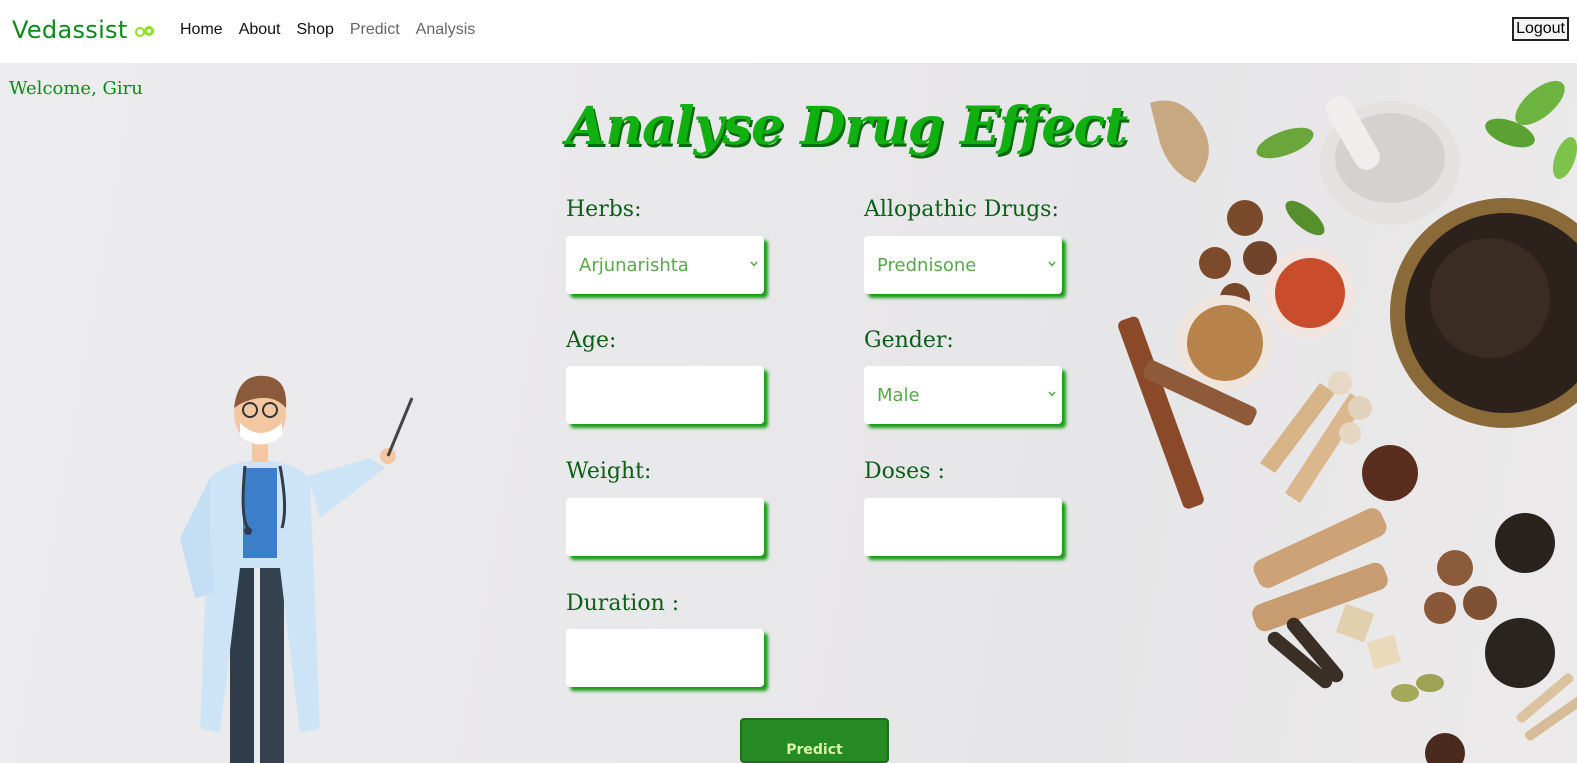 The width and height of the screenshot is (1577, 763). I want to click on predict-button: Predict, so click(814, 740).